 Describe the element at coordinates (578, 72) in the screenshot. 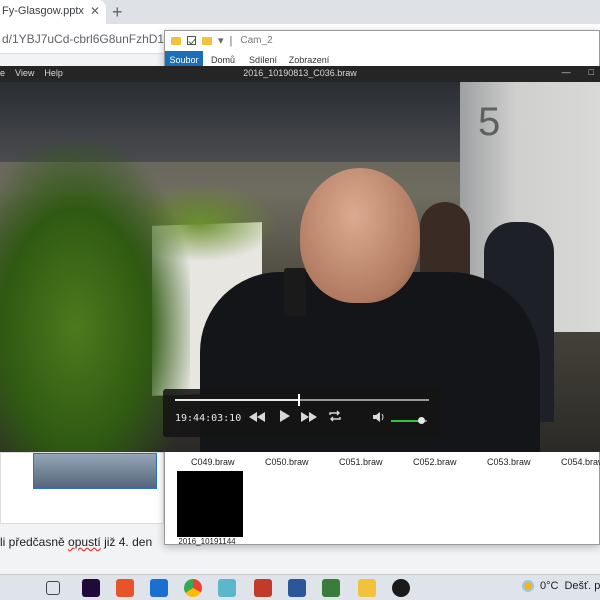

I see `player-window-buttons: — □` at that location.